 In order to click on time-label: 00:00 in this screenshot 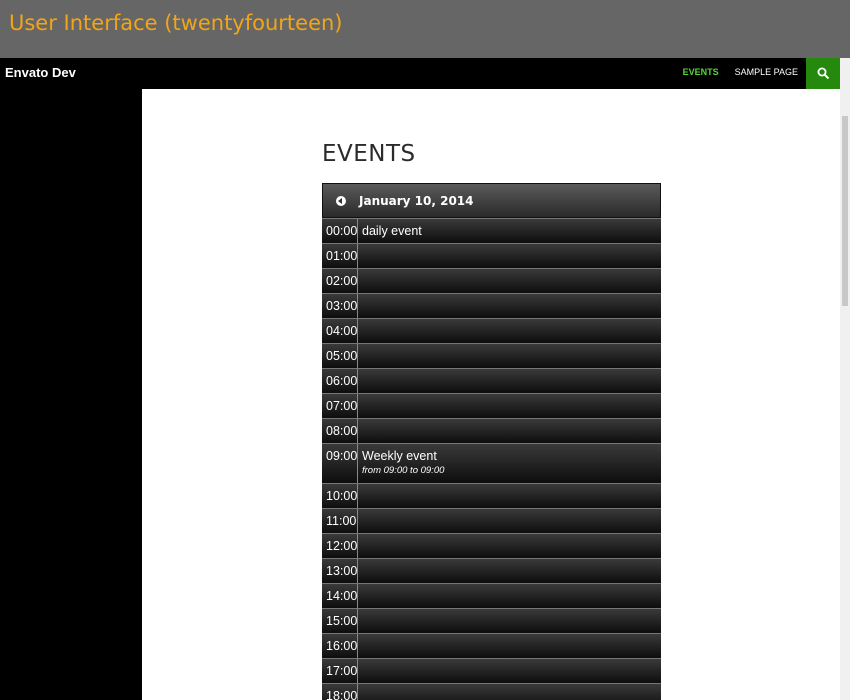, I will do `click(340, 231)`.